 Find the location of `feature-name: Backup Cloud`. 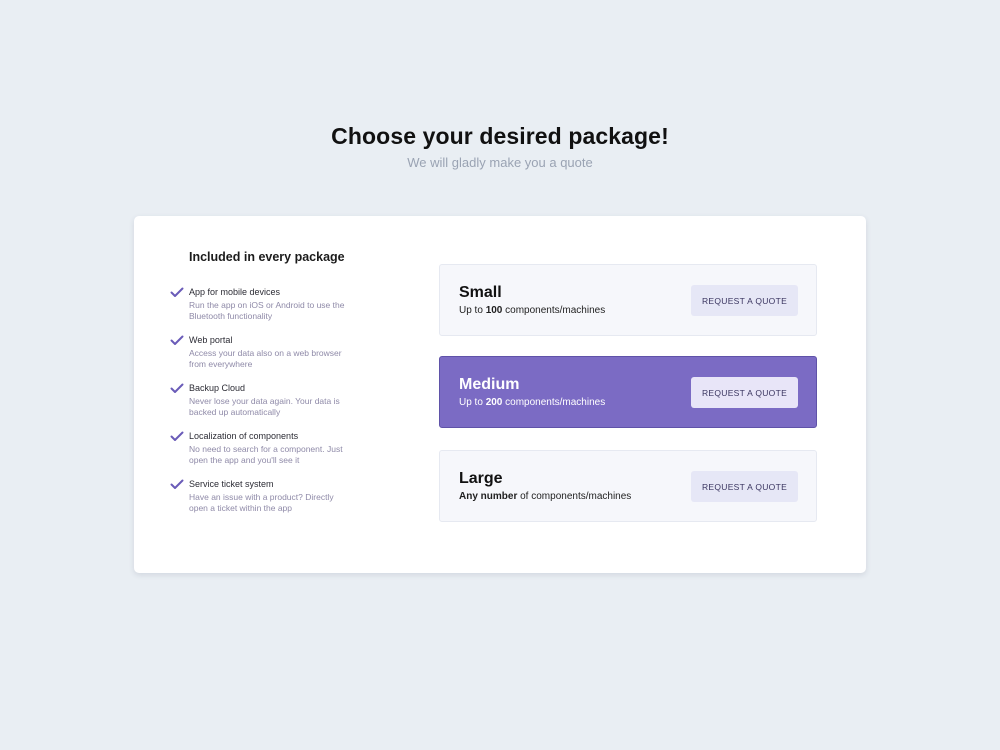

feature-name: Backup Cloud is located at coordinates (217, 388).